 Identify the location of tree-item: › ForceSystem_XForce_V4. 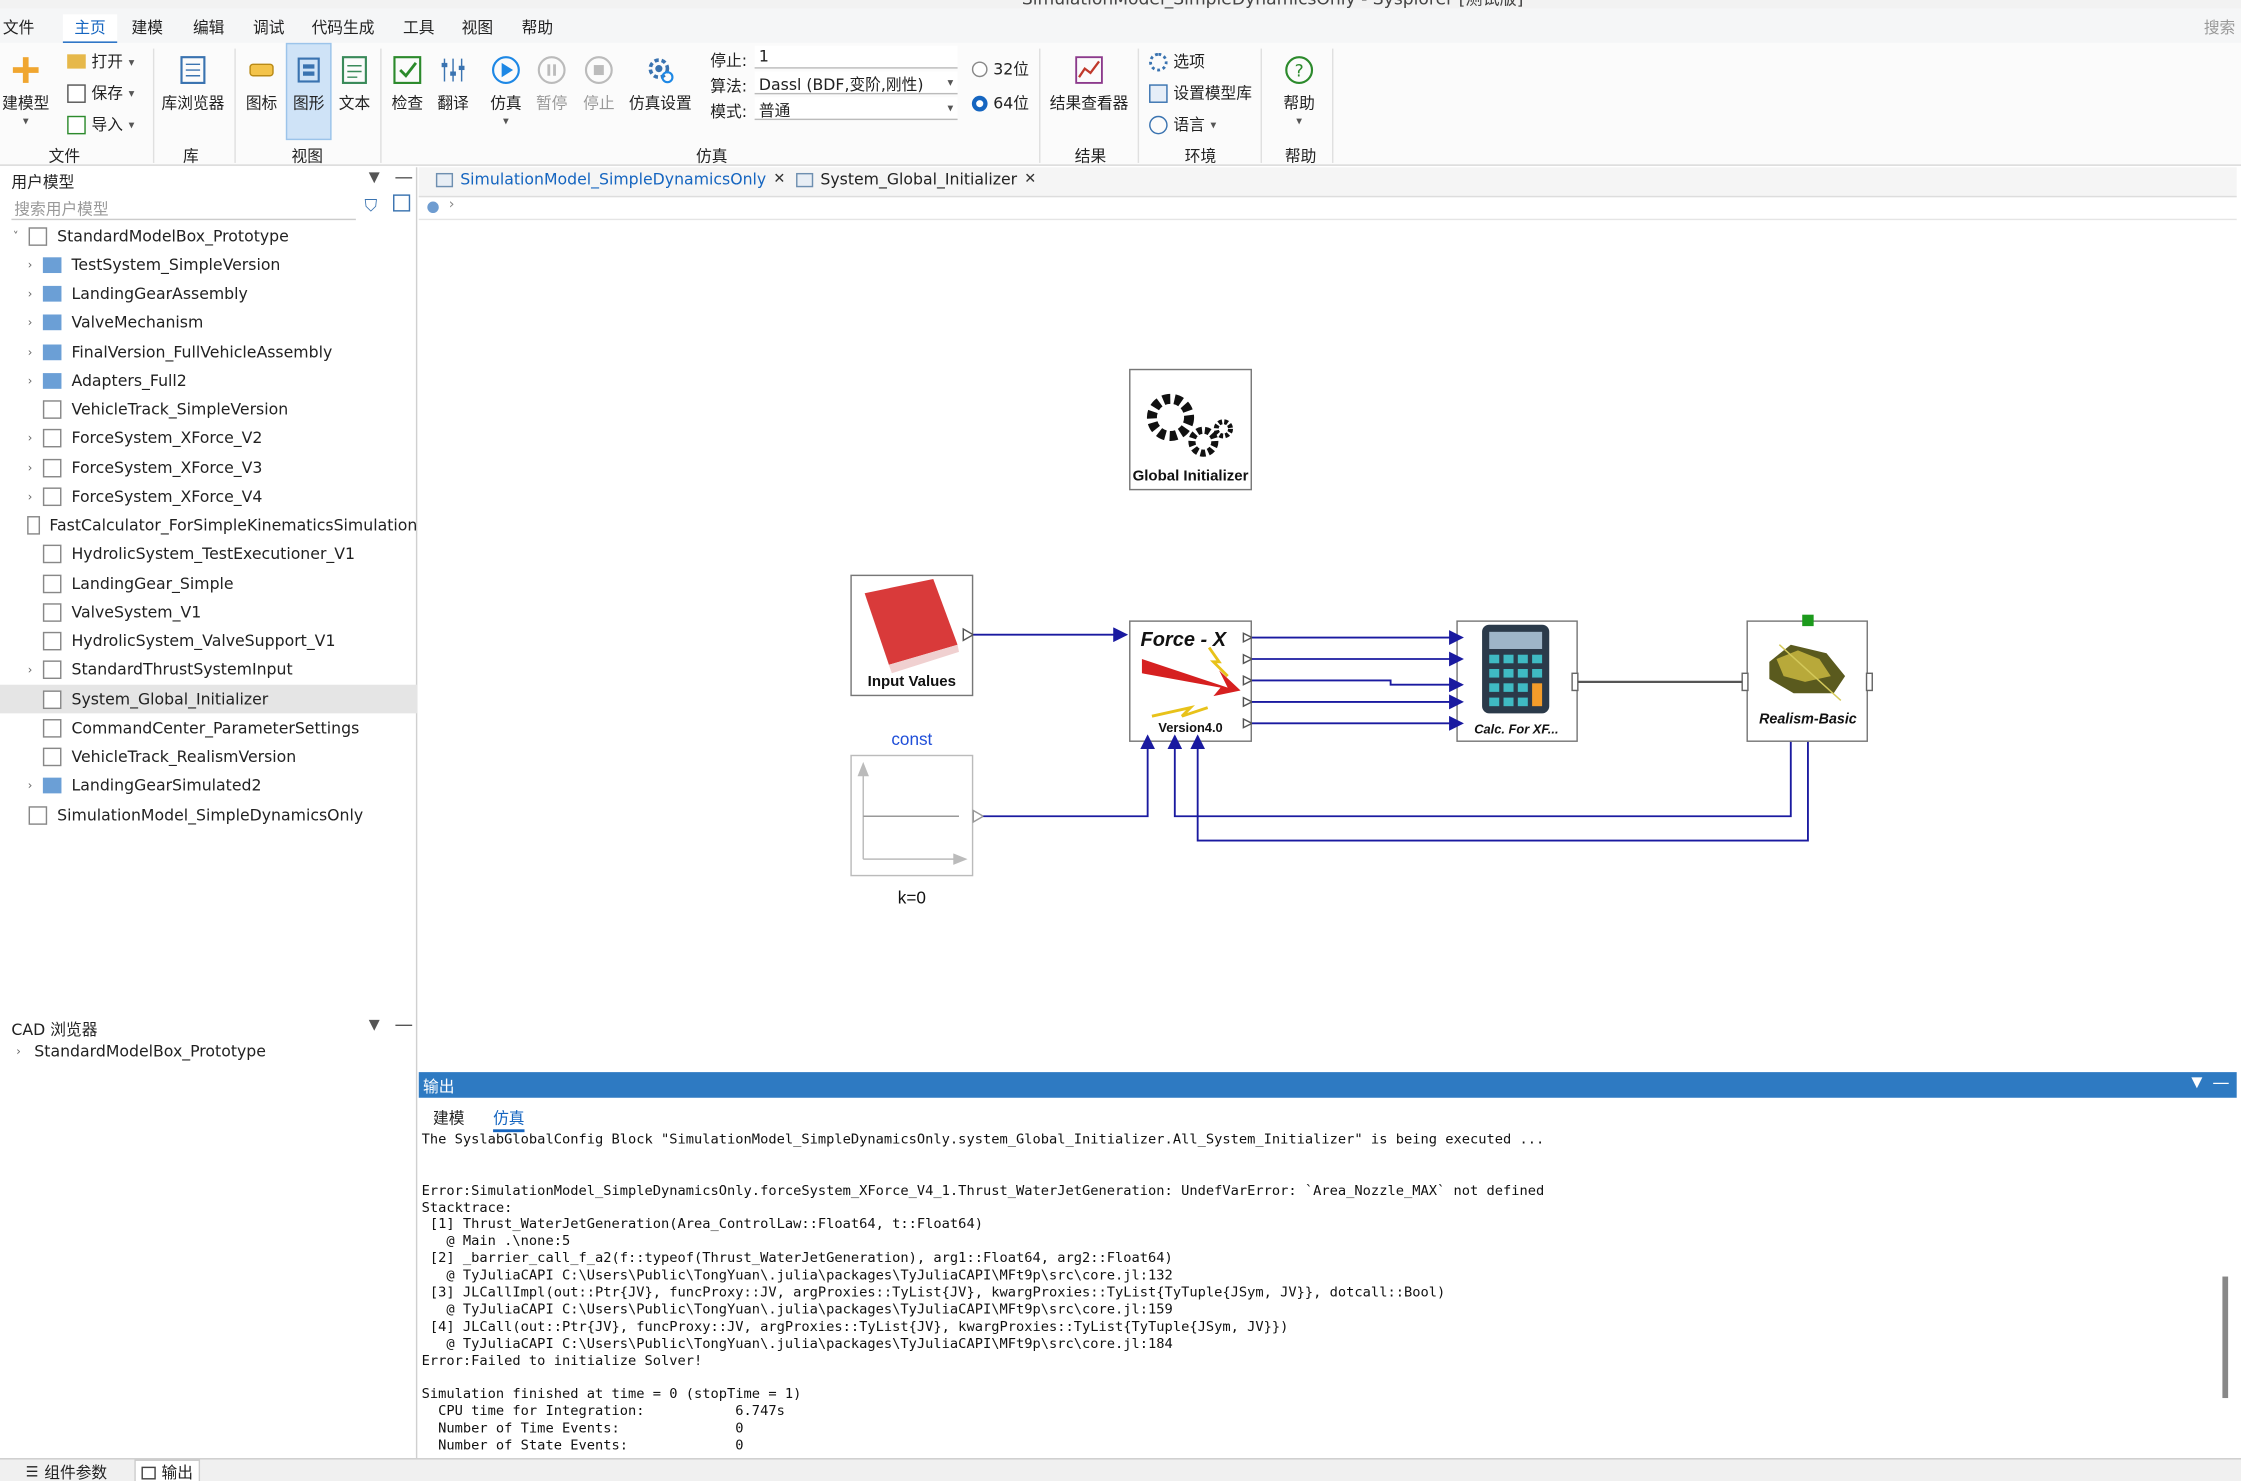
(208, 496).